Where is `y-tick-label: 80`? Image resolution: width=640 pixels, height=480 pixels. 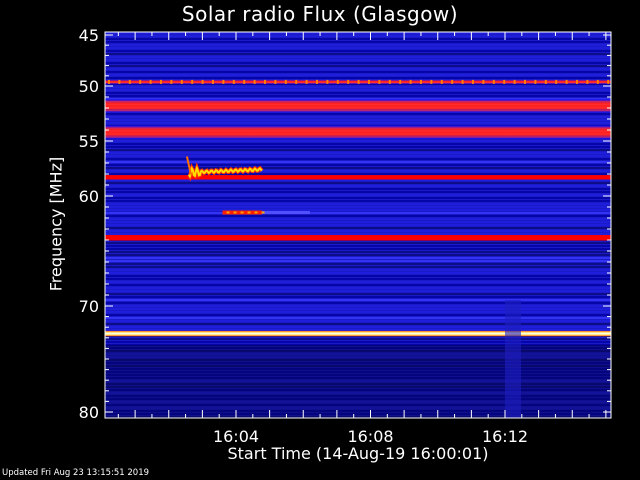
y-tick-label: 80 is located at coordinates (89, 412).